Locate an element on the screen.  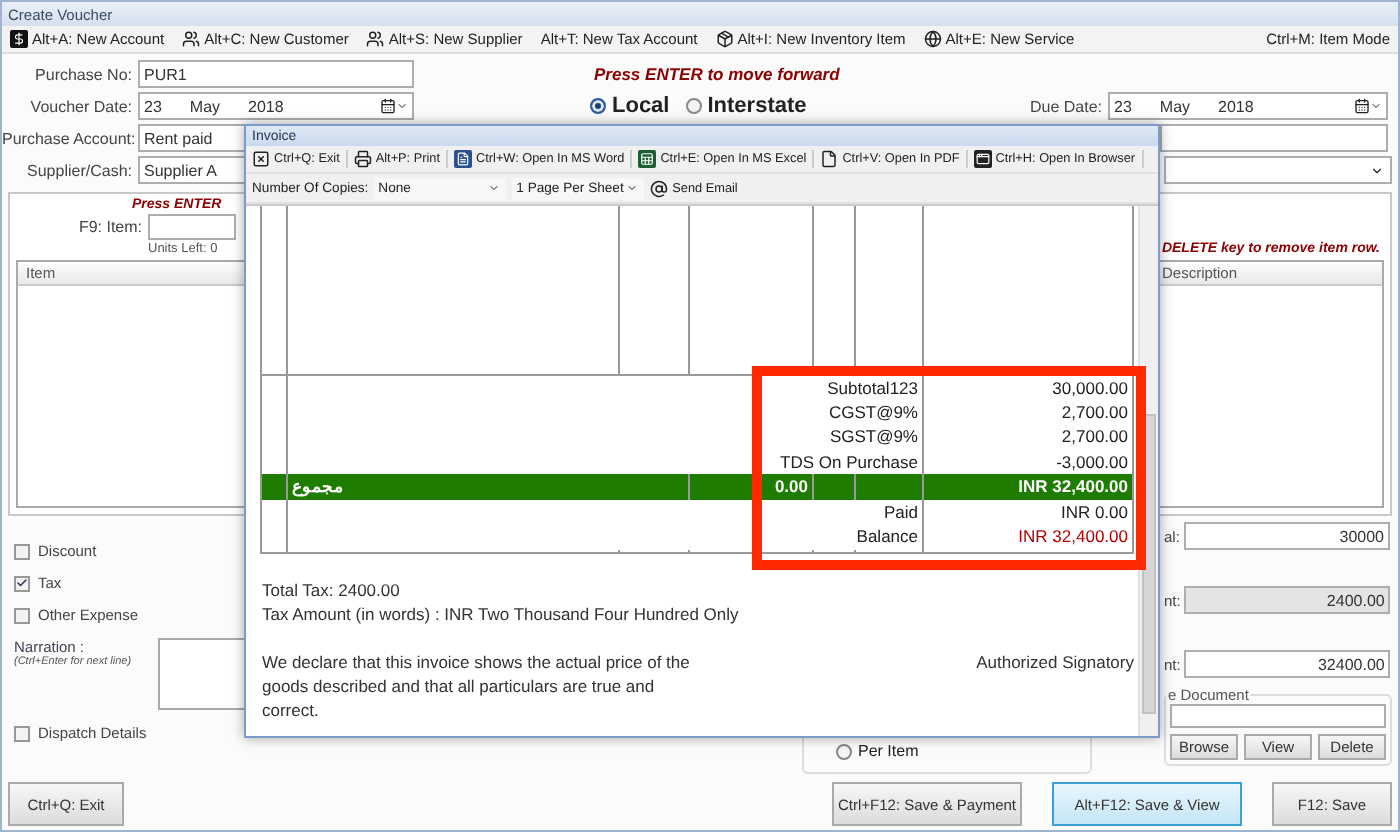
package-icon is located at coordinates (724, 39).